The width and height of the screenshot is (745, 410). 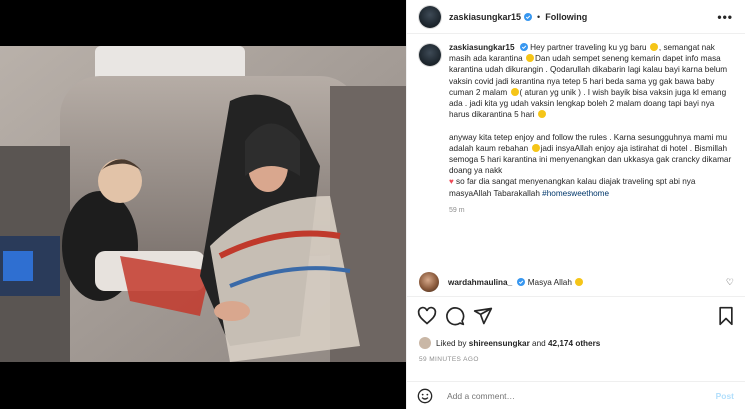 I want to click on hashtag-link: #homesweethome, so click(x=575, y=193).